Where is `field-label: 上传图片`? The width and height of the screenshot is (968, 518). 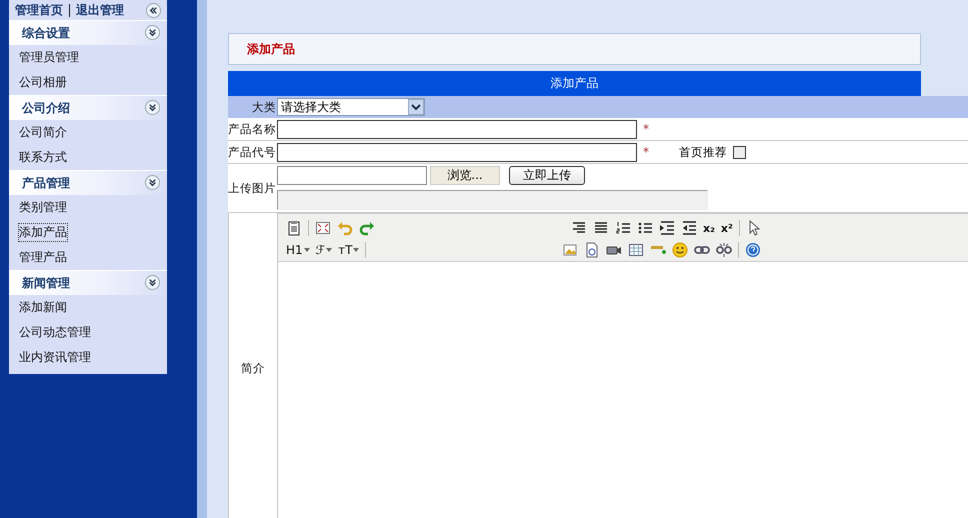 field-label: 上传图片 is located at coordinates (252, 188).